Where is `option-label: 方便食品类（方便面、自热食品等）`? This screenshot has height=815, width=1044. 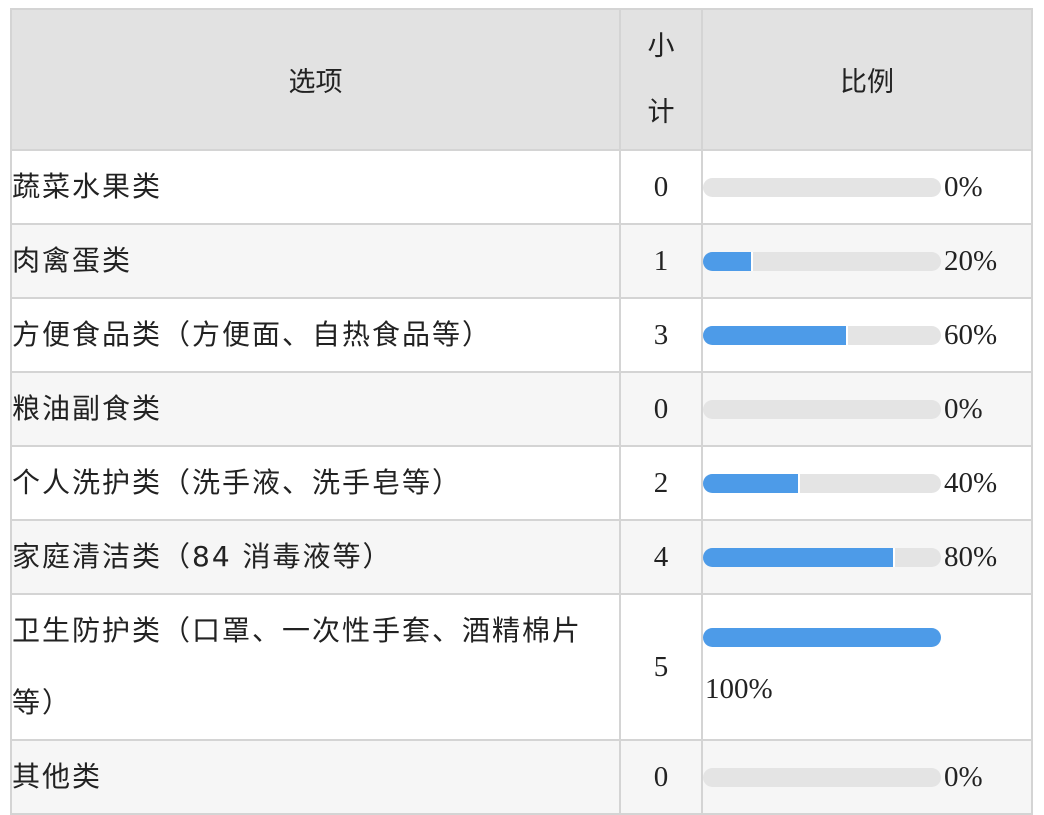
option-label: 方便食品类（方便面、自热食品等） is located at coordinates (315, 335).